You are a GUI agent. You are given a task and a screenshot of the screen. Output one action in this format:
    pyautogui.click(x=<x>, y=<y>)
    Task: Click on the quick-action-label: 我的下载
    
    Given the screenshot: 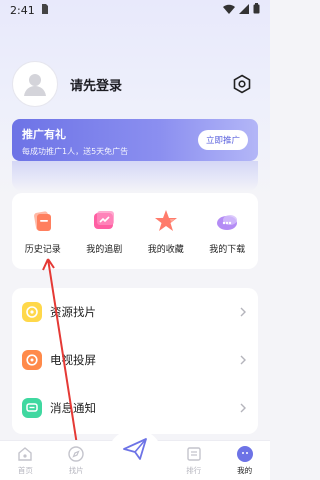 What is the action you would take?
    pyautogui.click(x=227, y=249)
    